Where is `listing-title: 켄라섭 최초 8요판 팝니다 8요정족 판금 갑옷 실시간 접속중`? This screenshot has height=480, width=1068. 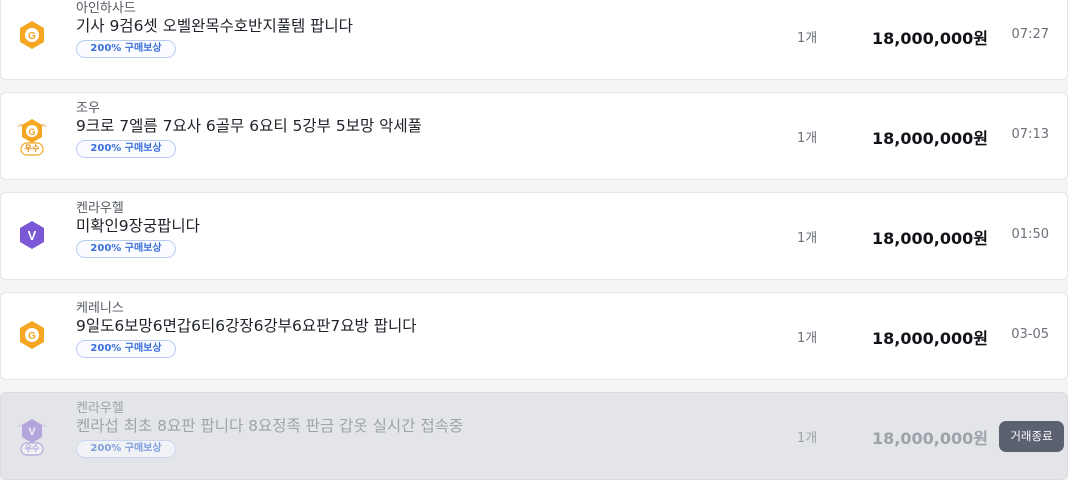 listing-title: 켄라섭 최초 8요판 팝니다 8요정족 판금 갑옷 실시간 접속중 is located at coordinates (269, 425).